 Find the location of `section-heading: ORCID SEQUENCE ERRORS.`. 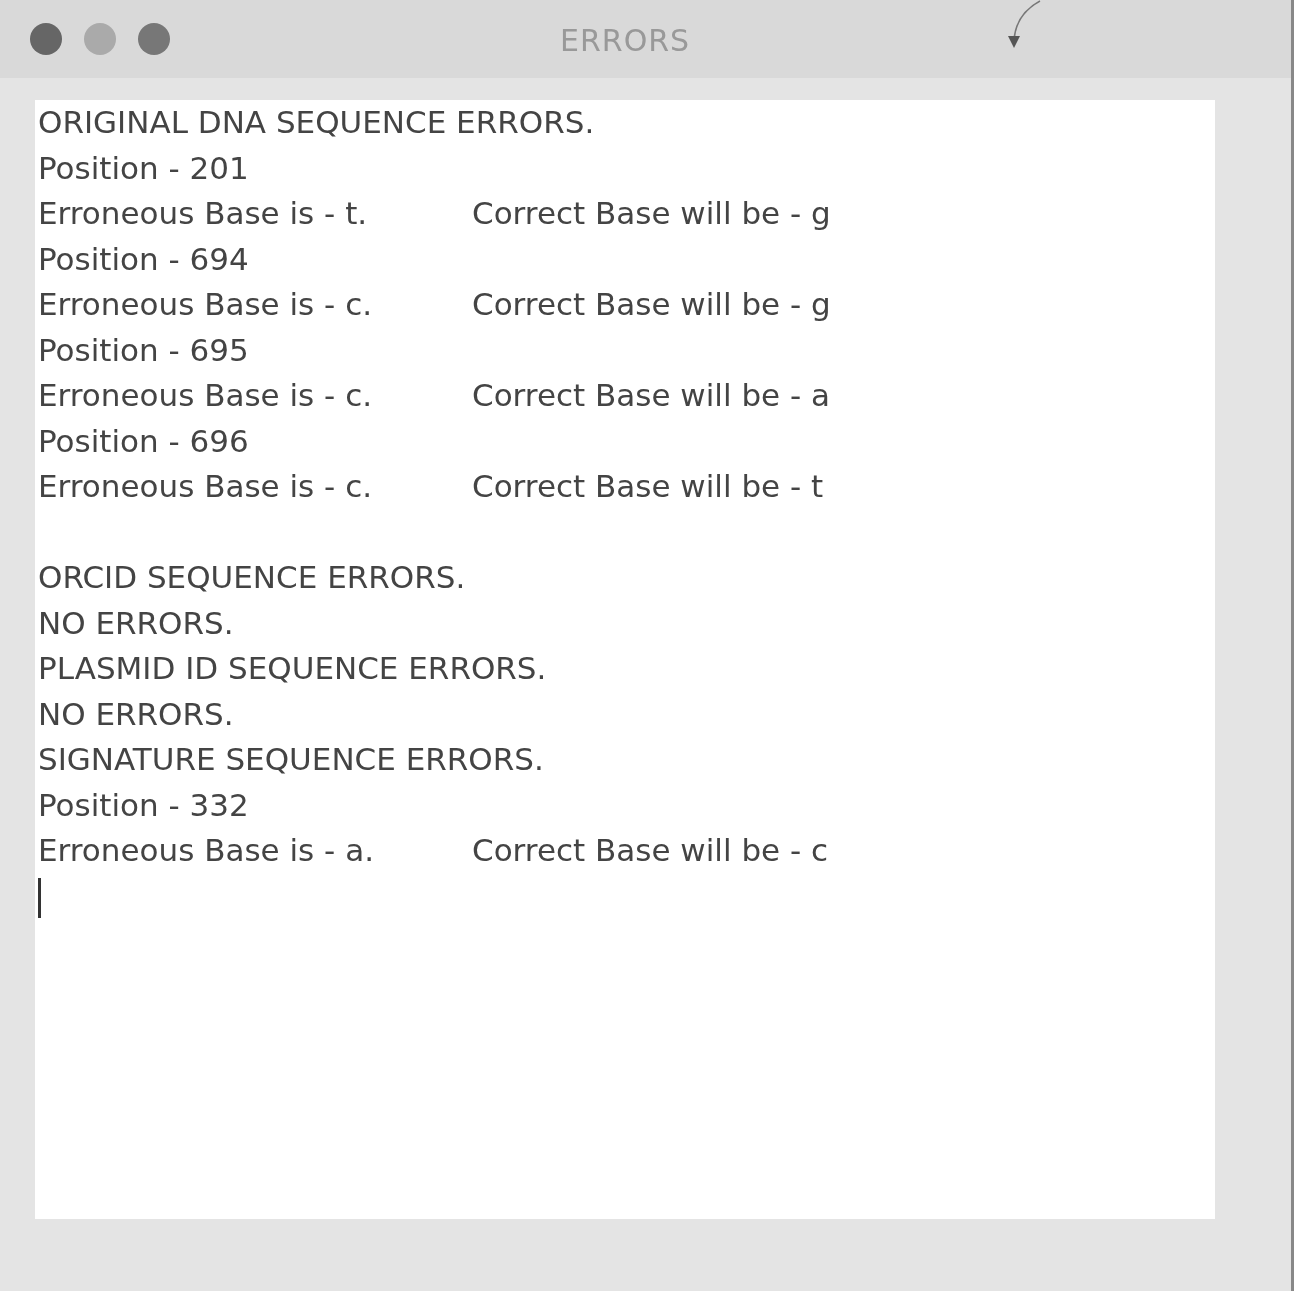

section-heading: ORCID SEQUENCE ERRORS. is located at coordinates (252, 577).